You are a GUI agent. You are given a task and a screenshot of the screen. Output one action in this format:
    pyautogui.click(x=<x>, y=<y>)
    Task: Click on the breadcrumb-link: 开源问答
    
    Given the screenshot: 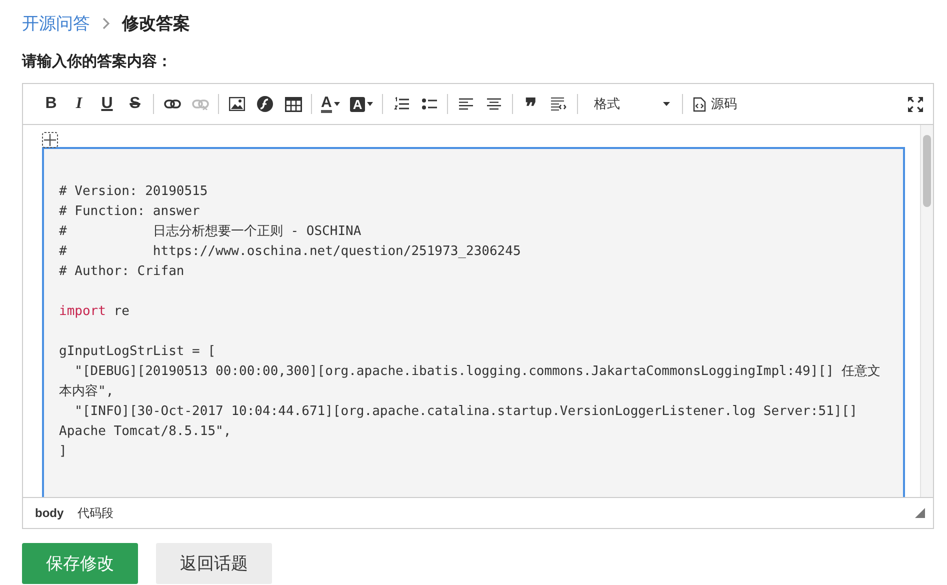 What is the action you would take?
    pyautogui.click(x=56, y=23)
    